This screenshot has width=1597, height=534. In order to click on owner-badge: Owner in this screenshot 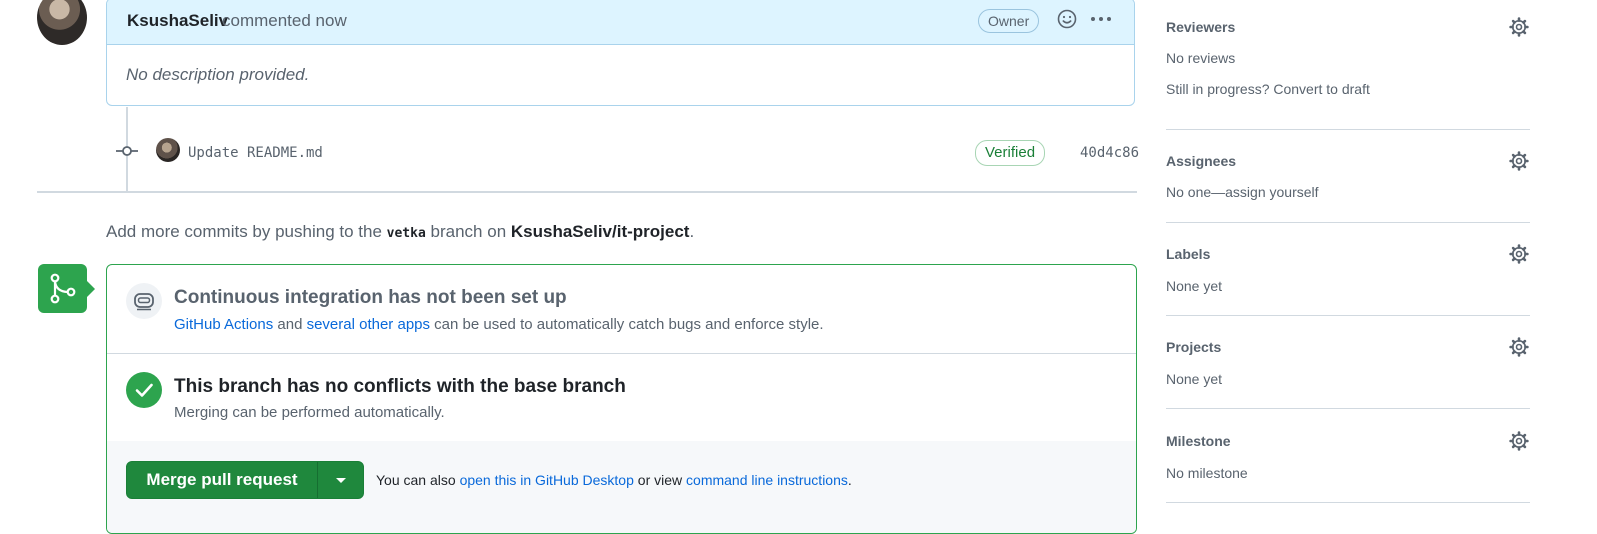, I will do `click(1009, 21)`.